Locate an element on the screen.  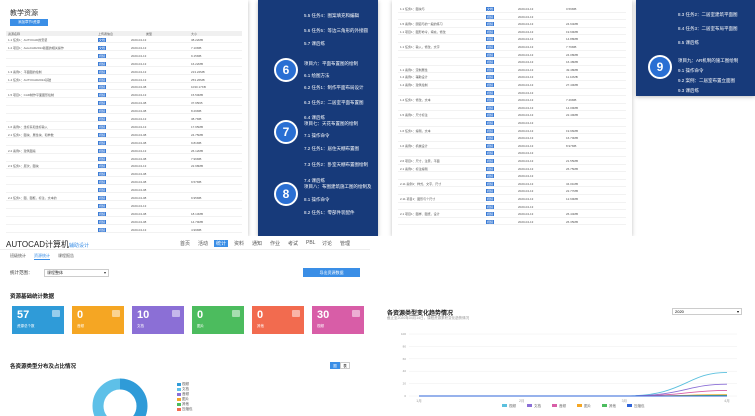
chapter-title: 项目八：布图建筑施工图的绘制及 is located at coordinates (338, 187).